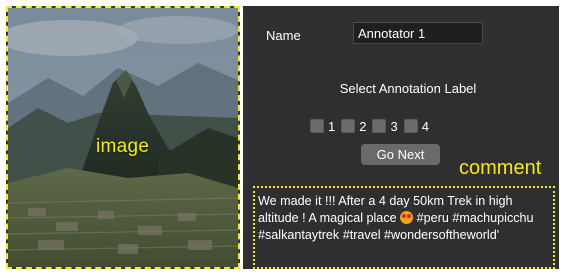 Image resolution: width=565 pixels, height=275 pixels. What do you see at coordinates (500, 168) in the screenshot?
I see `comment-heading: comment` at bounding box center [500, 168].